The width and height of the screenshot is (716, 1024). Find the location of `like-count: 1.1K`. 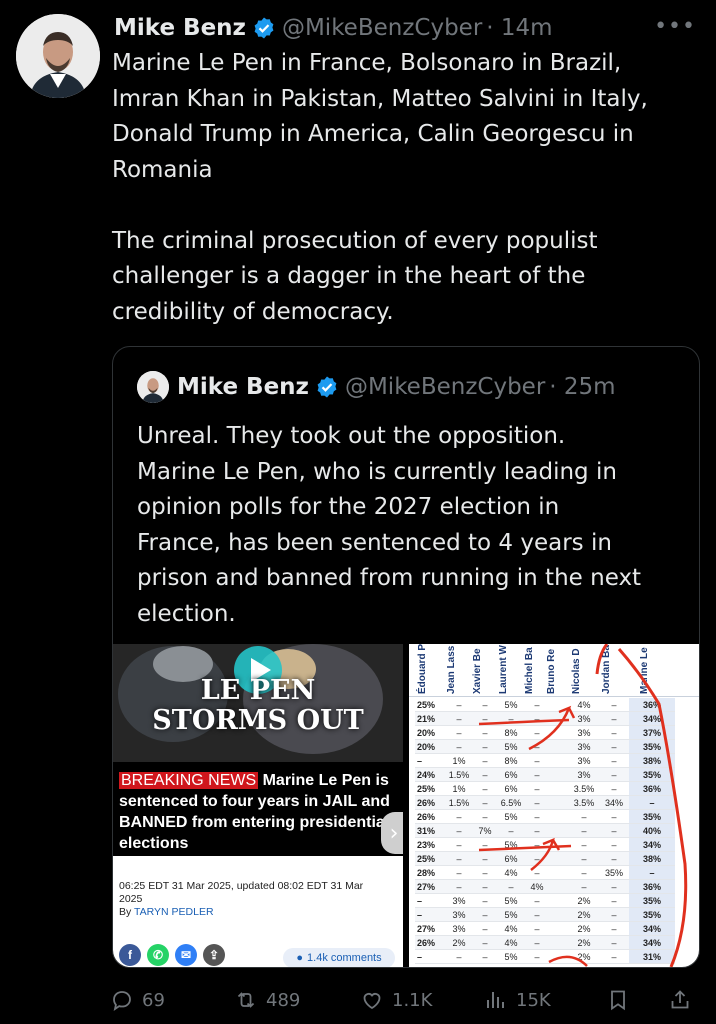

like-count: 1.1K is located at coordinates (412, 1000).